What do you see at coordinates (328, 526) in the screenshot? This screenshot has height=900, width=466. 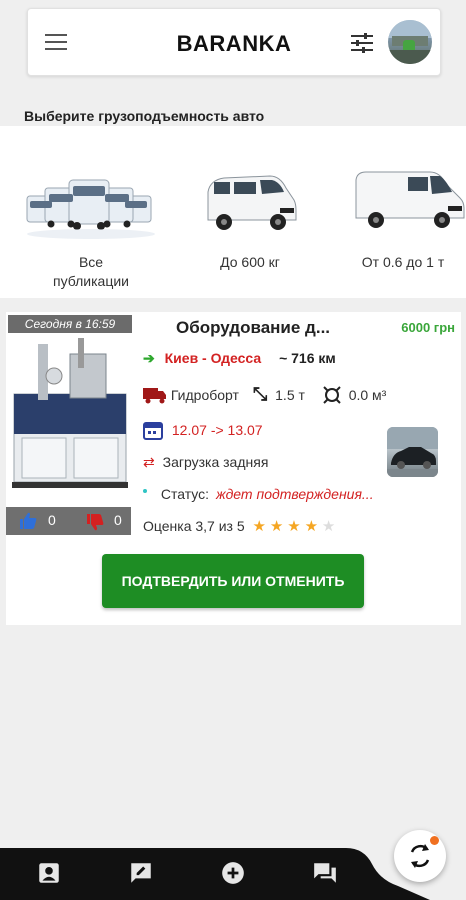 I see `star-empty-icon: ★` at bounding box center [328, 526].